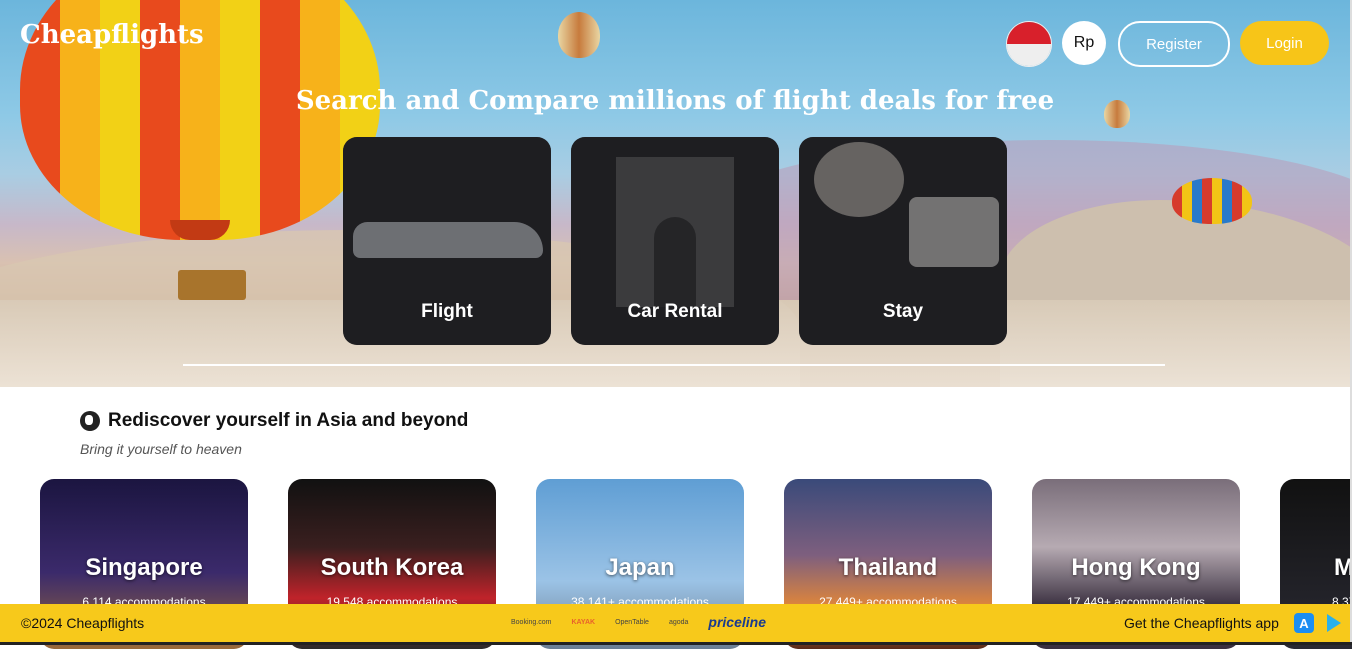  I want to click on category-label: Stay, so click(903, 311).